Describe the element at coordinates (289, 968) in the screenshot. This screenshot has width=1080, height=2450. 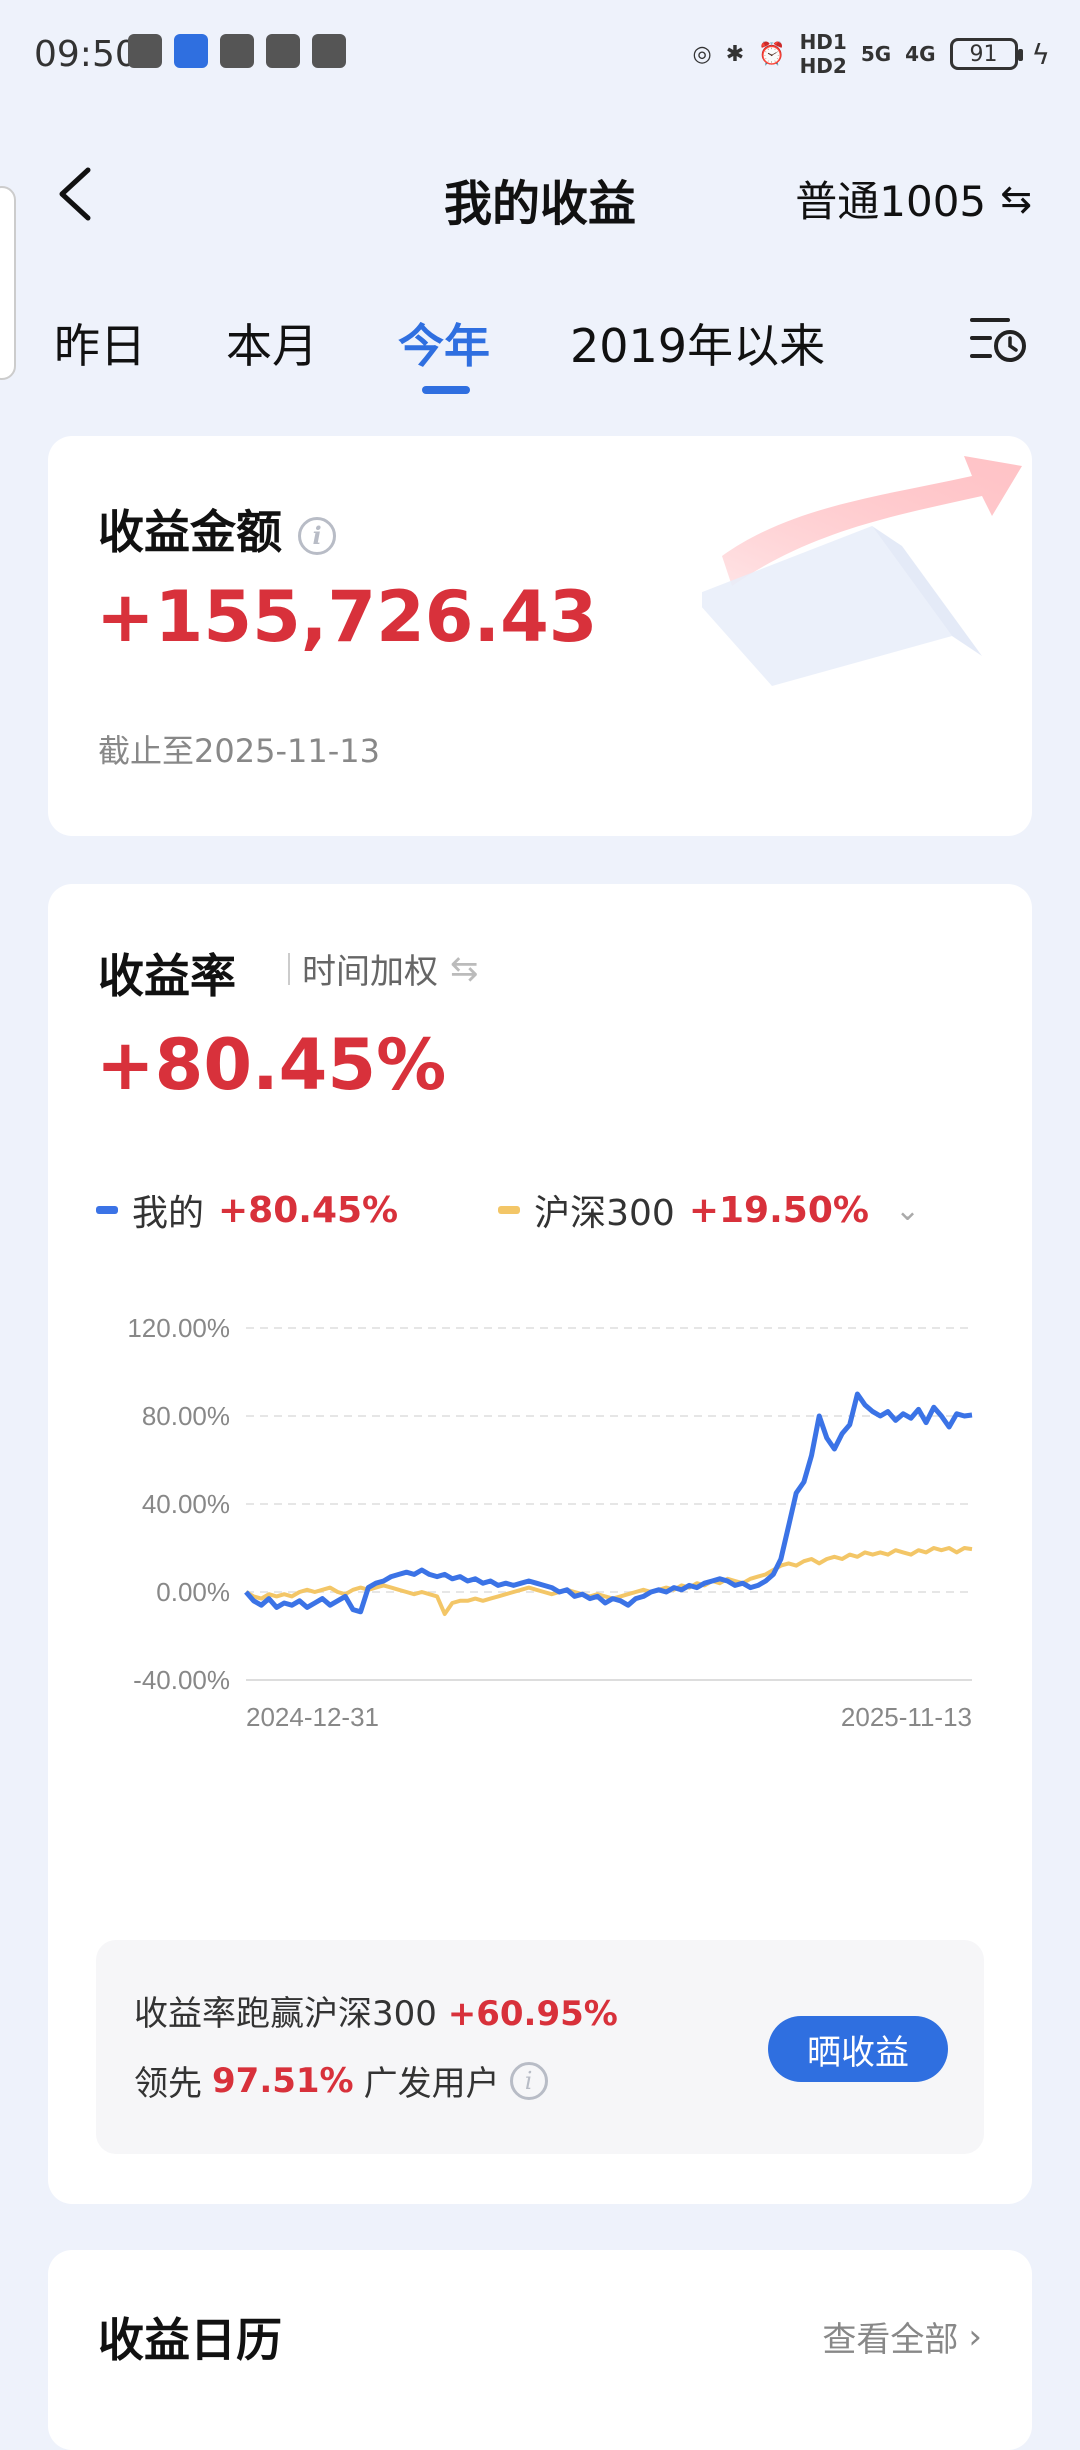
I see `divider` at that location.